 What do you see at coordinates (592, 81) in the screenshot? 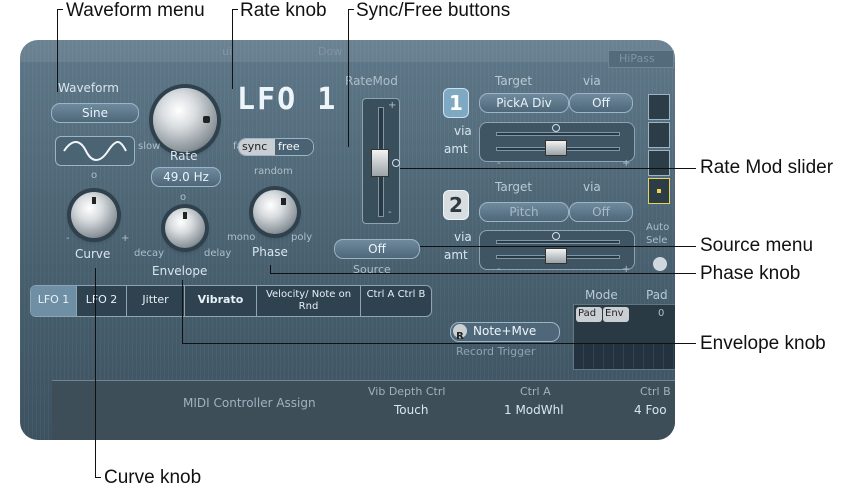
I see `mod-route-1-via-label: via` at bounding box center [592, 81].